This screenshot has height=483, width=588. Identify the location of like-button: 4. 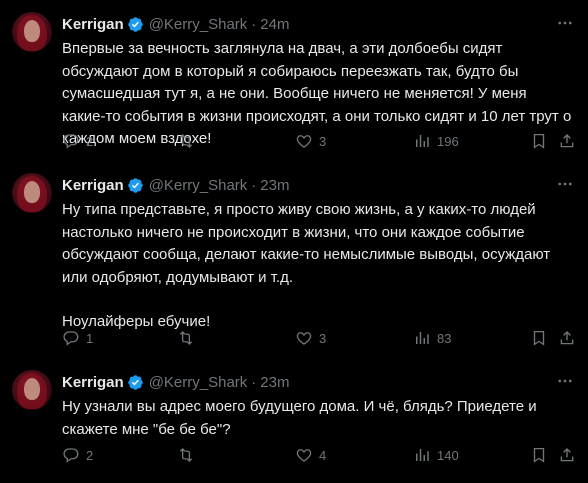
(310, 455).